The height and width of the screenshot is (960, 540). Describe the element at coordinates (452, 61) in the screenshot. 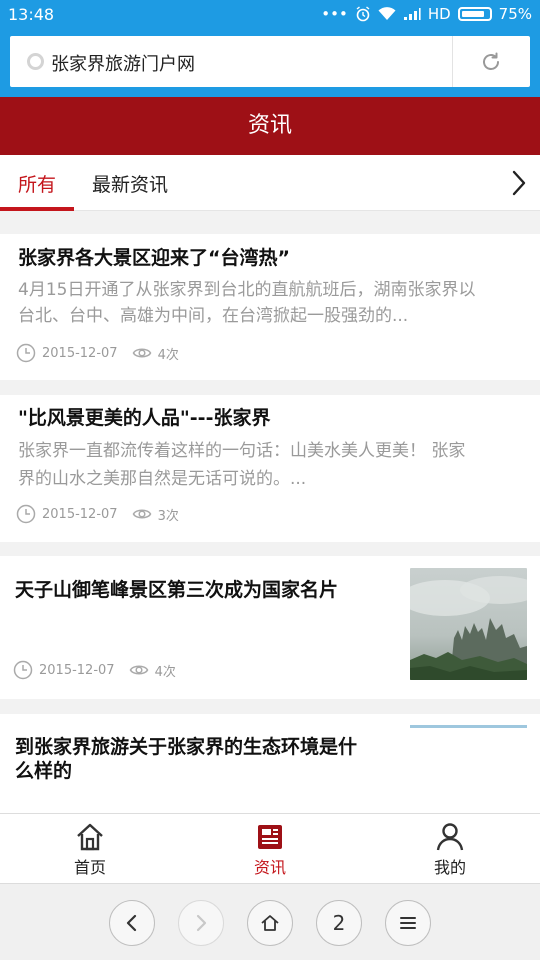

I see `address-divider` at that location.